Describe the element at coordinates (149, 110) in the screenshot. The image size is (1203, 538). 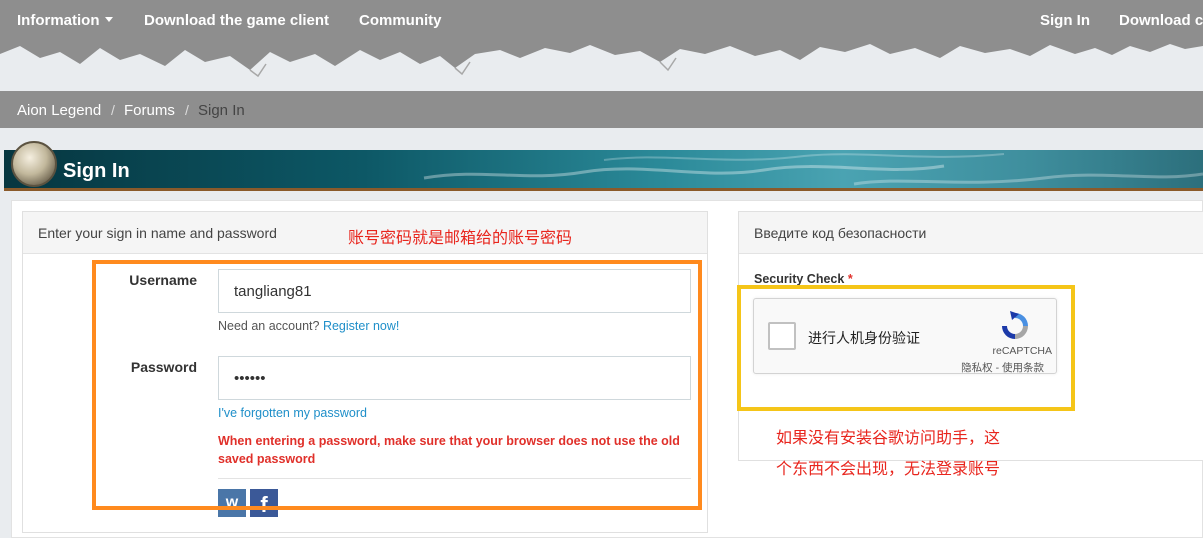
I see `breadcrumb-forums: Forums` at that location.